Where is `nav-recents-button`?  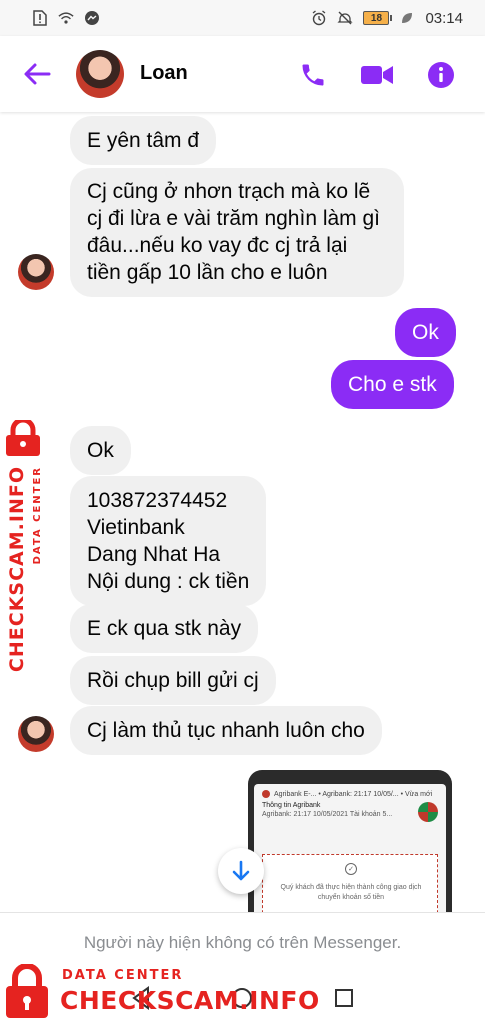 nav-recents-button is located at coordinates (344, 998).